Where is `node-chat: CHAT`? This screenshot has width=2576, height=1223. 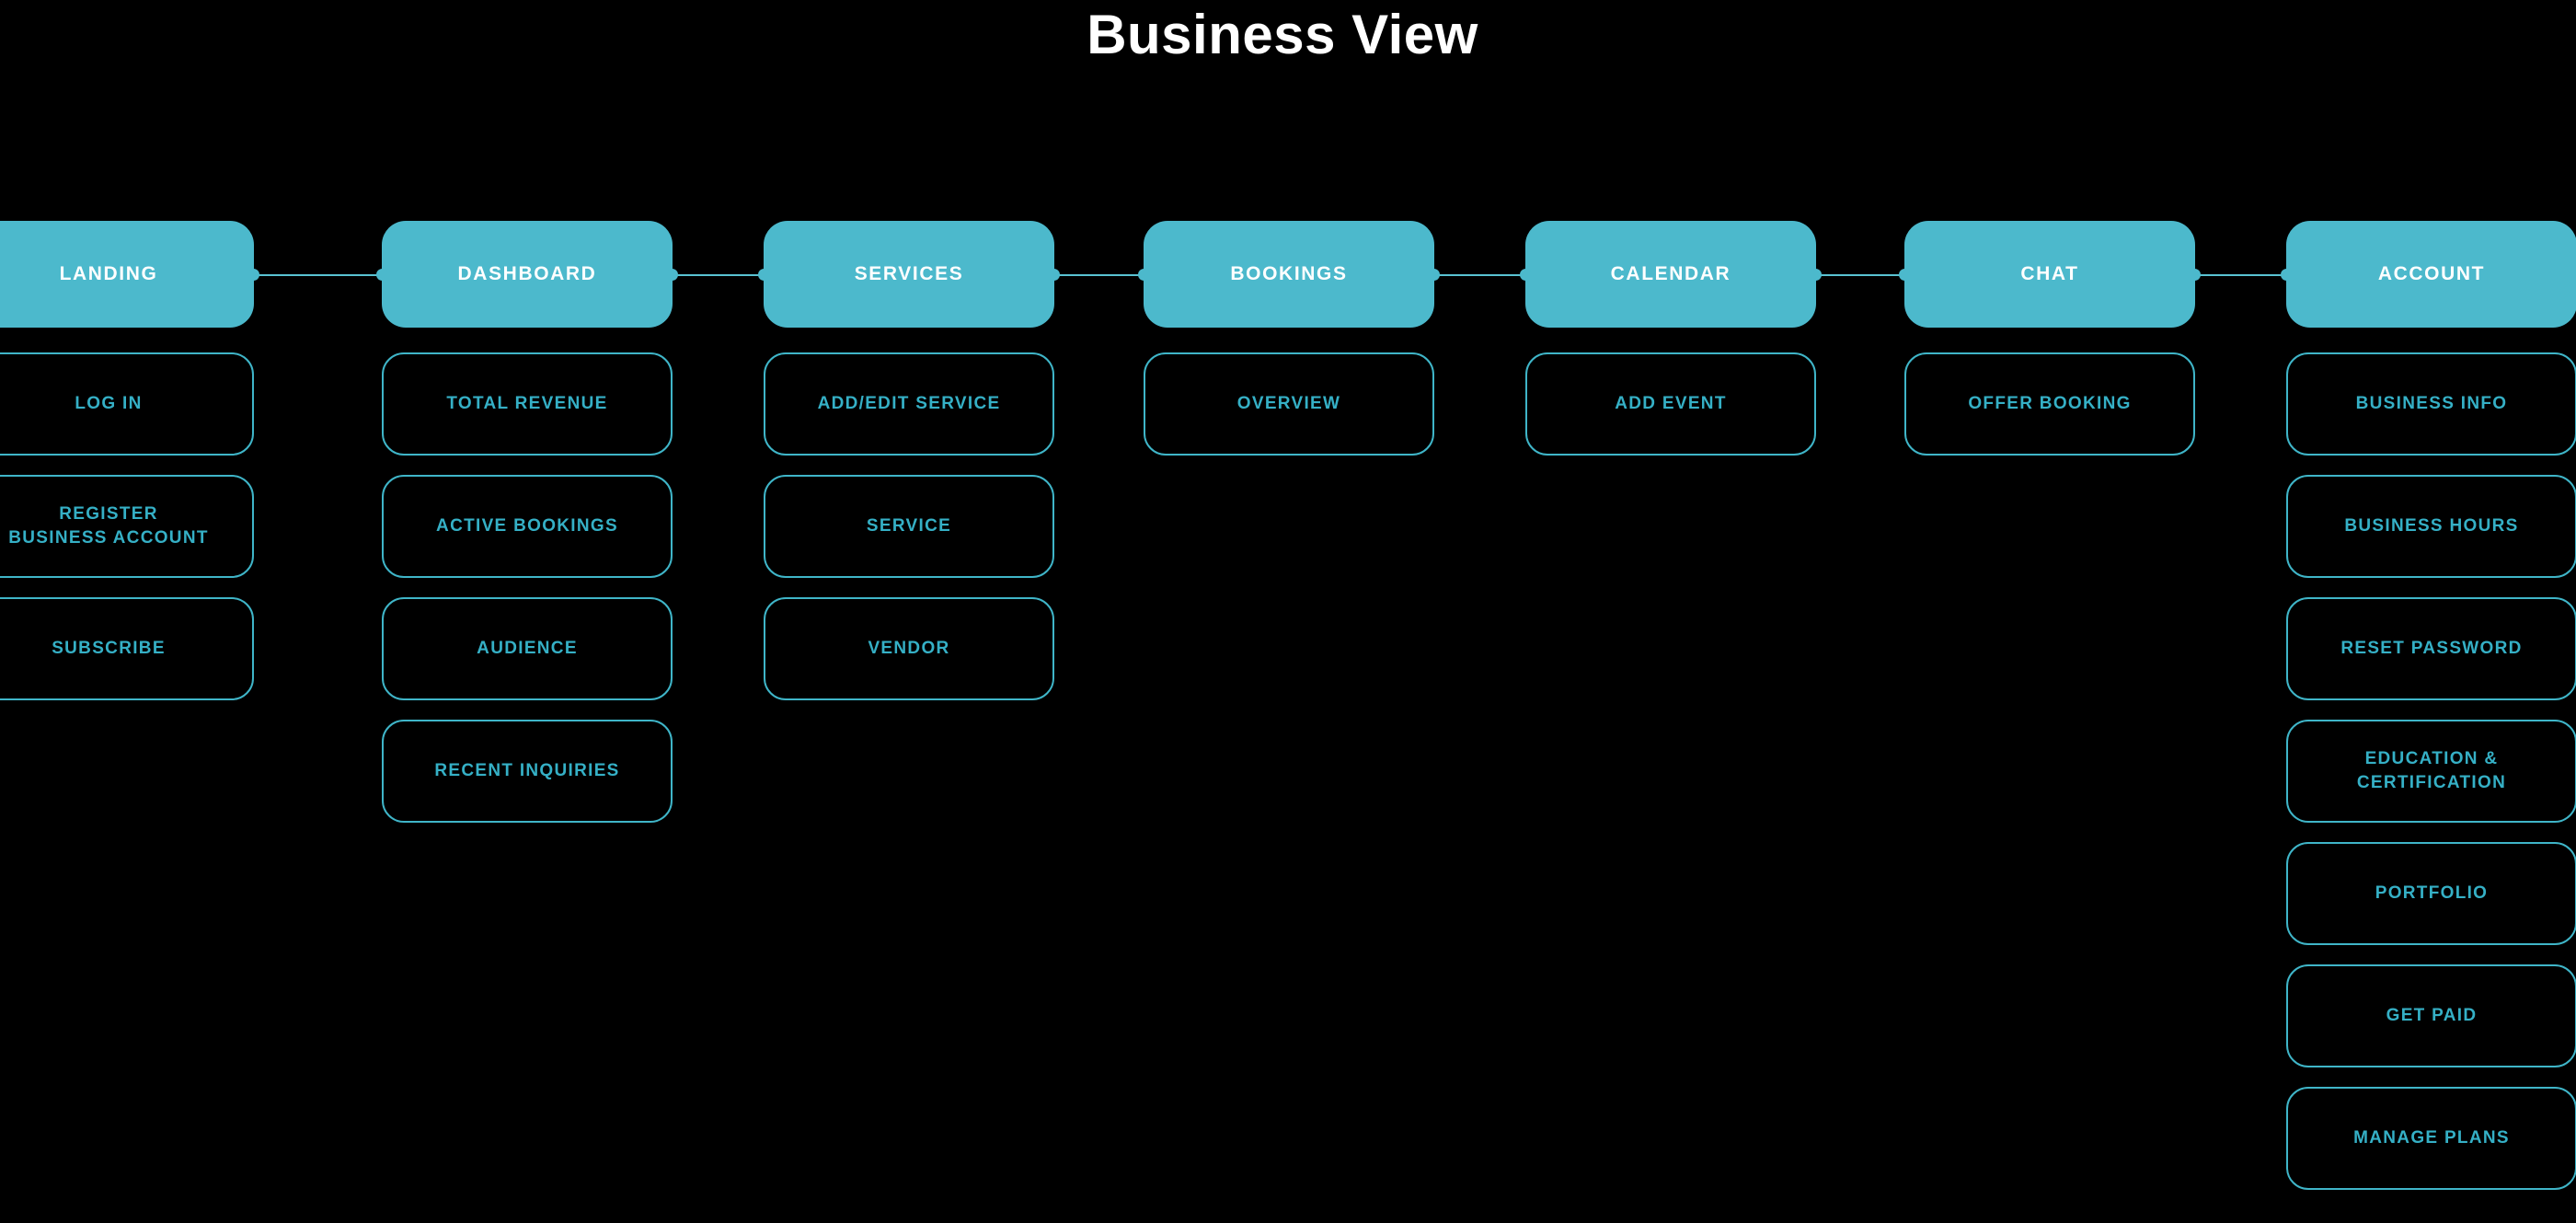
node-chat: CHAT is located at coordinates (2050, 274).